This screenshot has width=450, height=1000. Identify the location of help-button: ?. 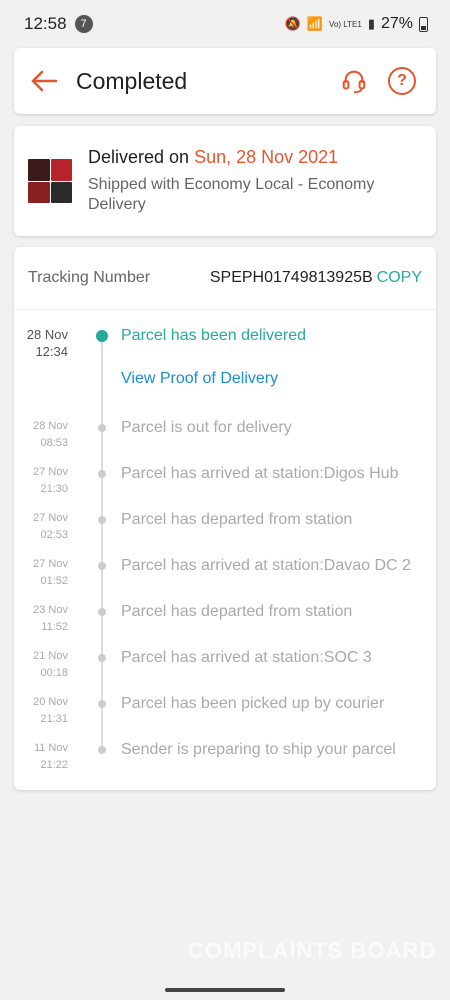
(402, 81).